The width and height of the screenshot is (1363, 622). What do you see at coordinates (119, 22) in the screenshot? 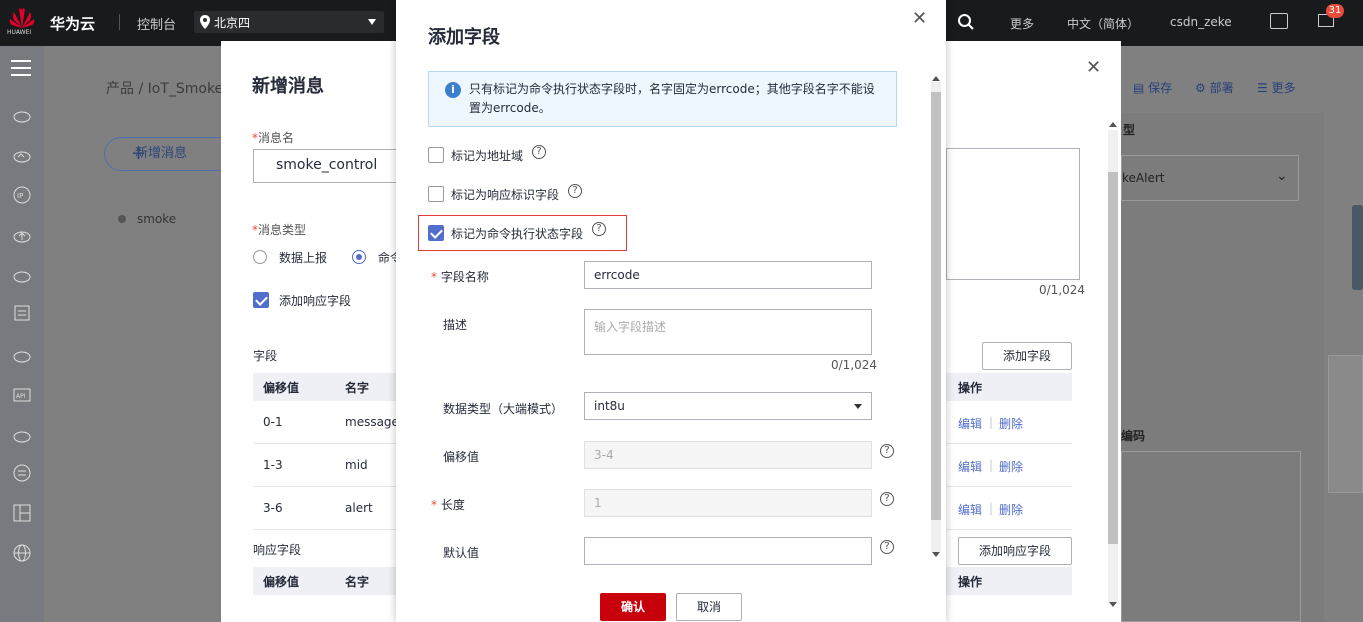
I see `divider` at bounding box center [119, 22].